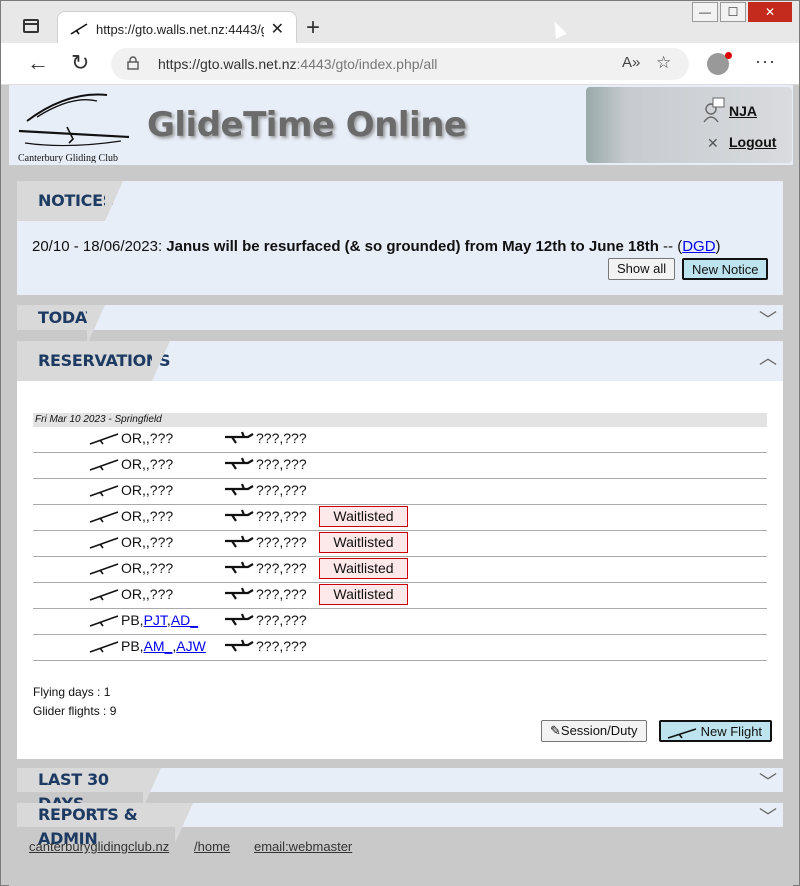 The image size is (800, 886). I want to click on browser-menu-button: ···, so click(765, 61).